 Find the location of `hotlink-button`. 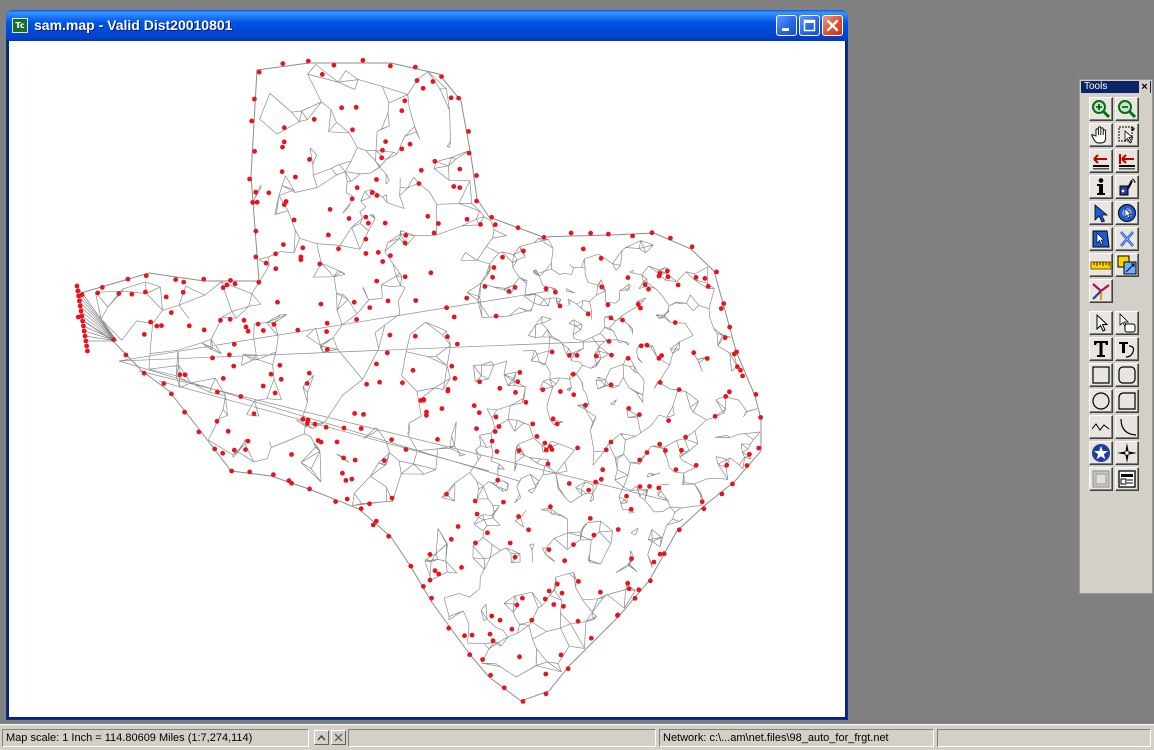

hotlink-button is located at coordinates (1127, 187).